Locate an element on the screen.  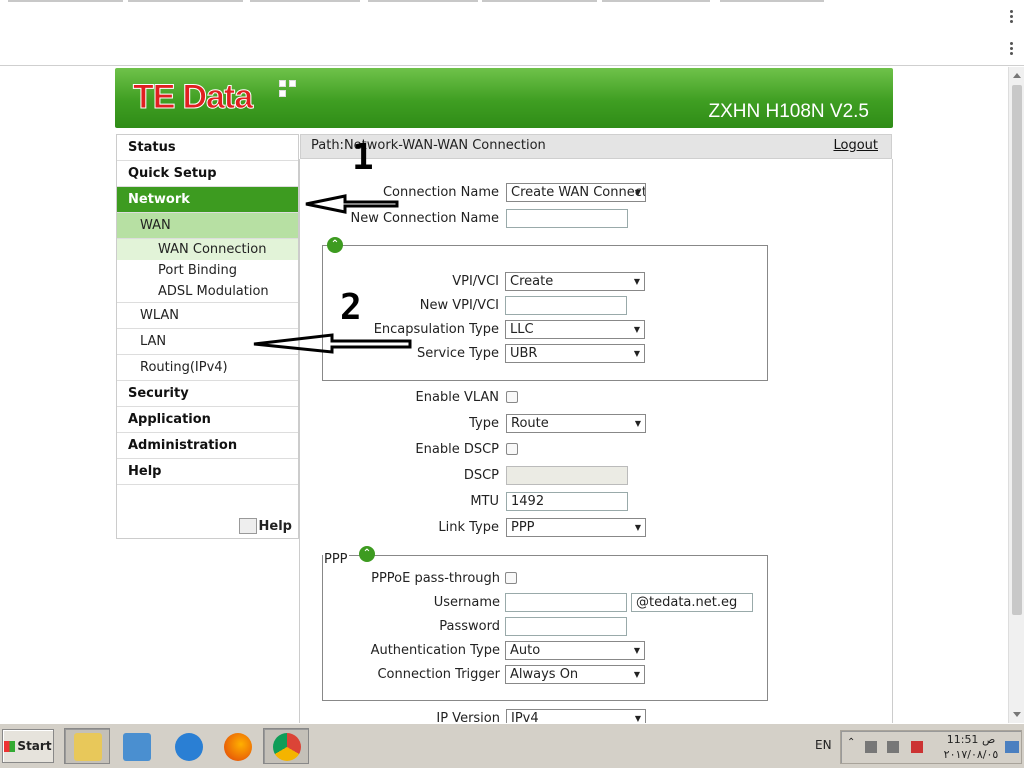
pppoe-passthrough-label: PPPoE pass-through is located at coordinates (435, 578).